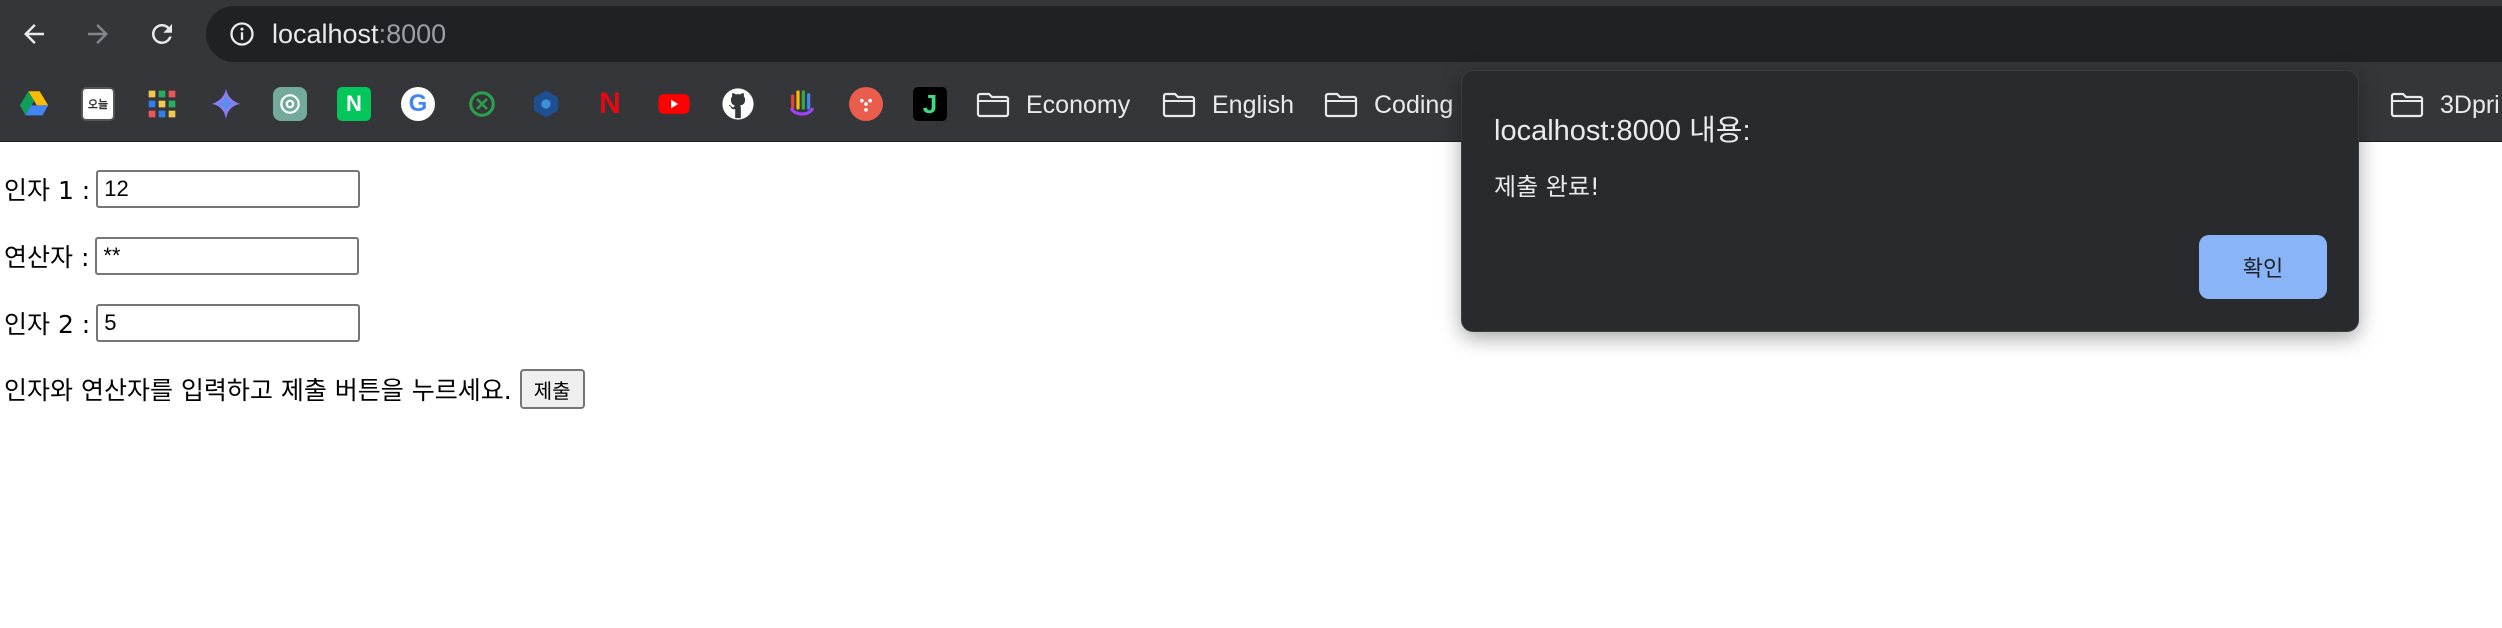  Describe the element at coordinates (1078, 104) in the screenshot. I see `folder-label: Economy` at that location.